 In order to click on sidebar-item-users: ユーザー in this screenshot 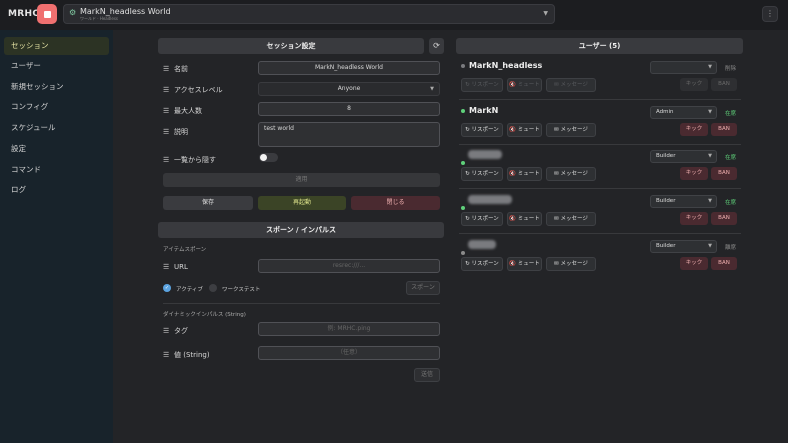, I will do `click(56, 66)`.